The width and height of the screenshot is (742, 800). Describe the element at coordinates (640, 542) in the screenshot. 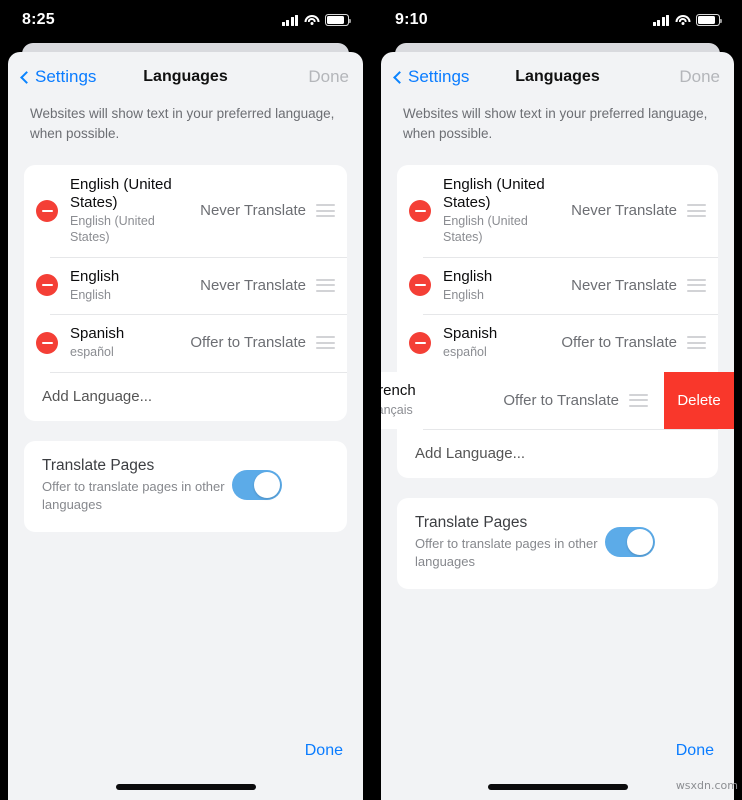

I see `toggle-knob` at that location.